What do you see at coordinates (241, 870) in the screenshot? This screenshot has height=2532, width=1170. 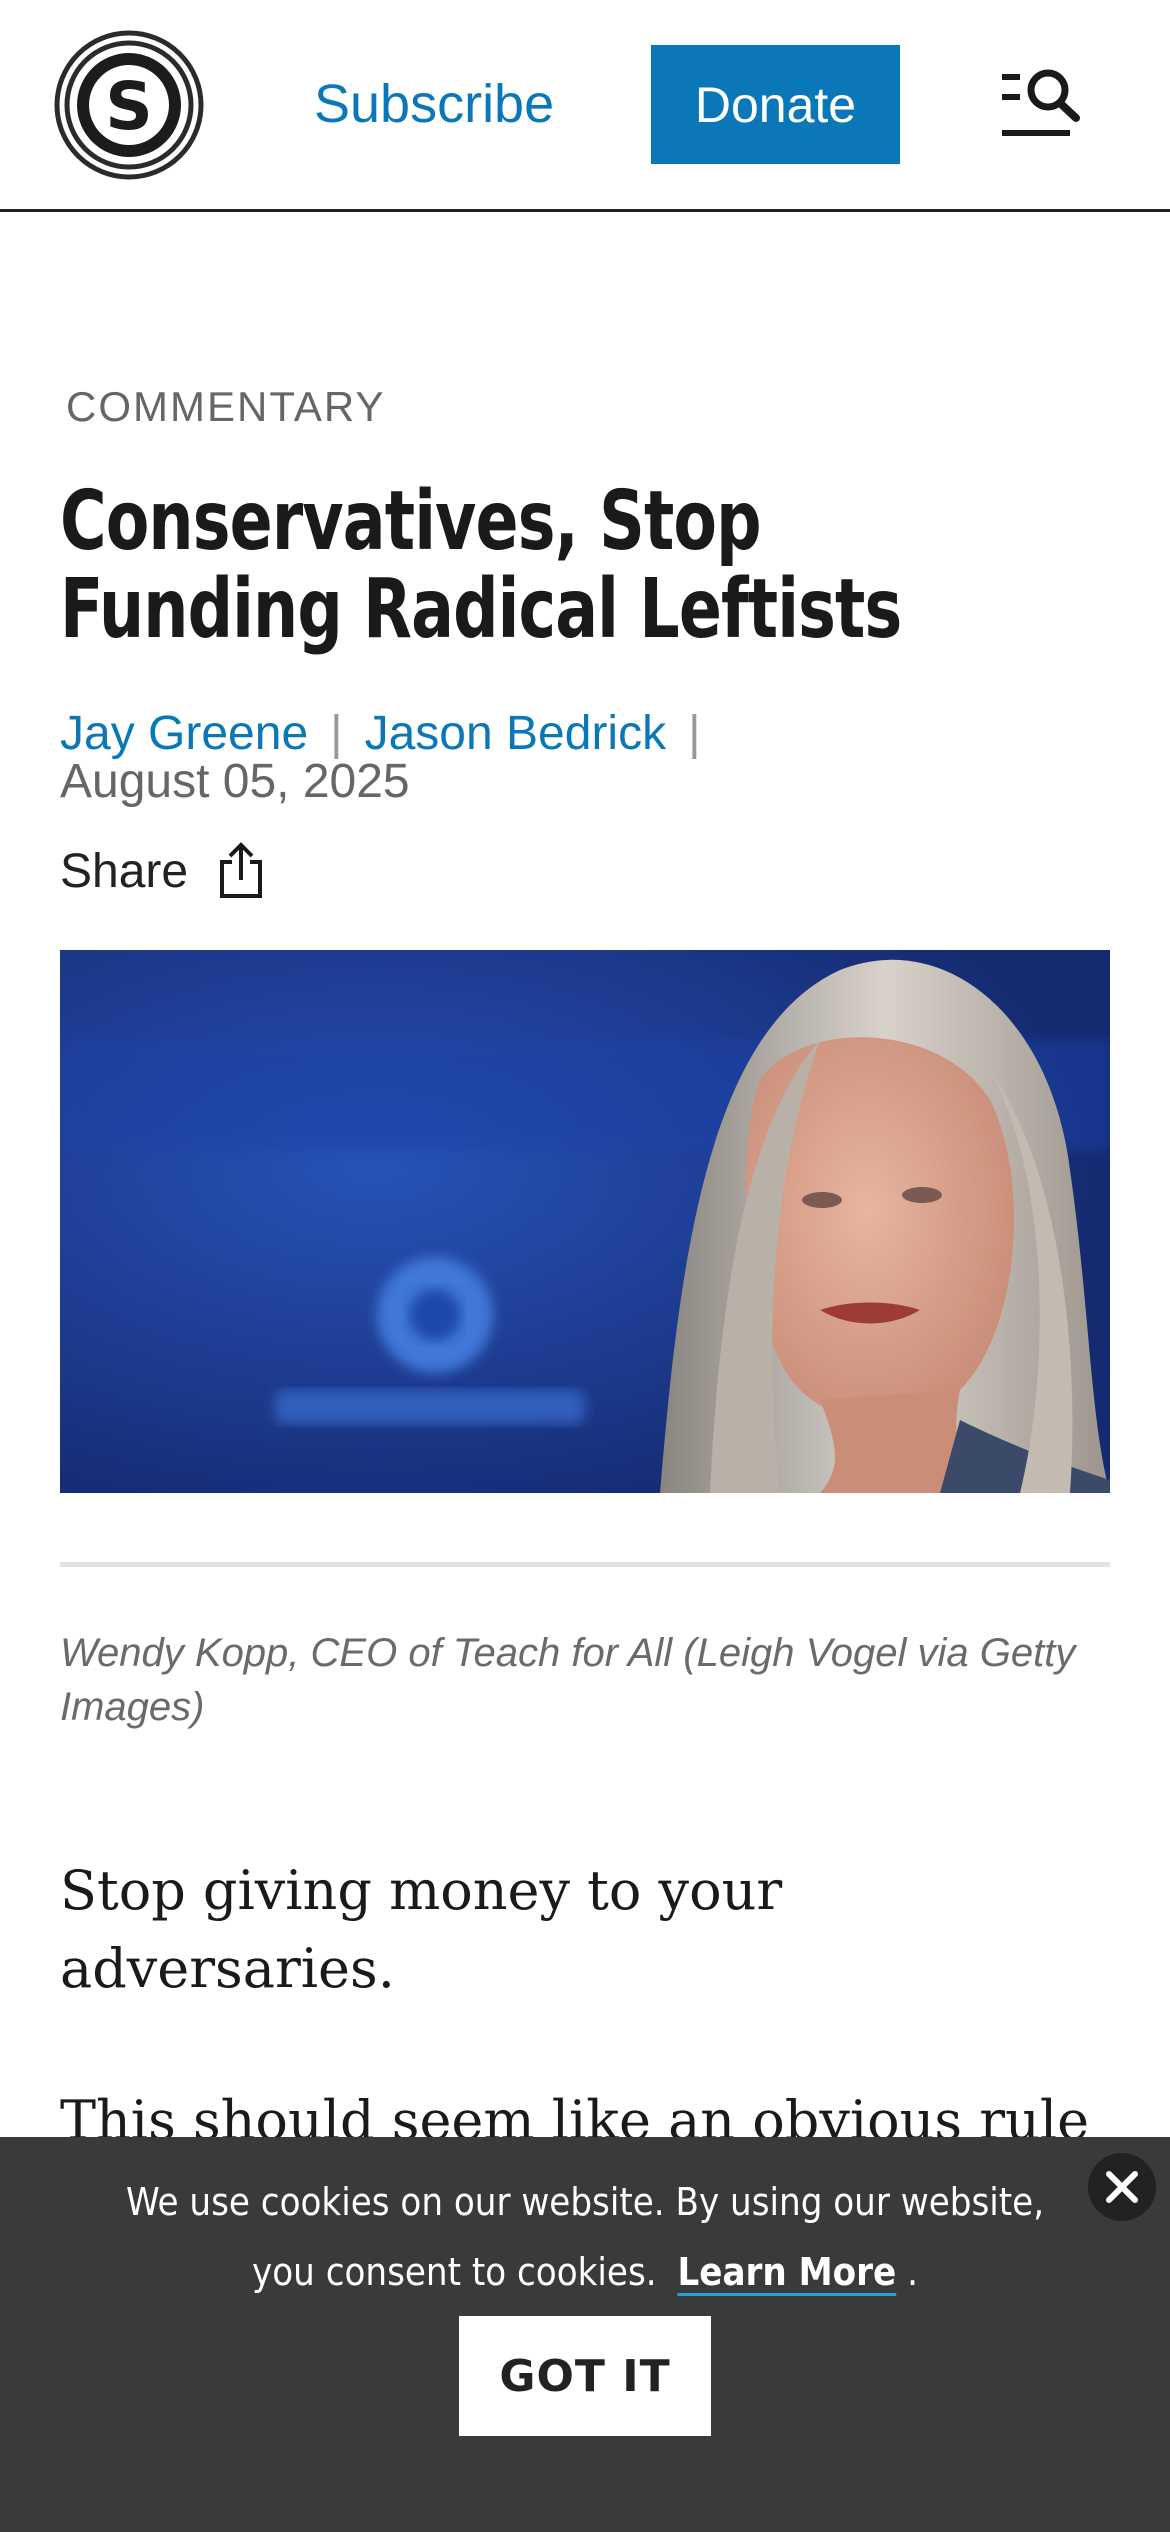 I see `share-icon` at bounding box center [241, 870].